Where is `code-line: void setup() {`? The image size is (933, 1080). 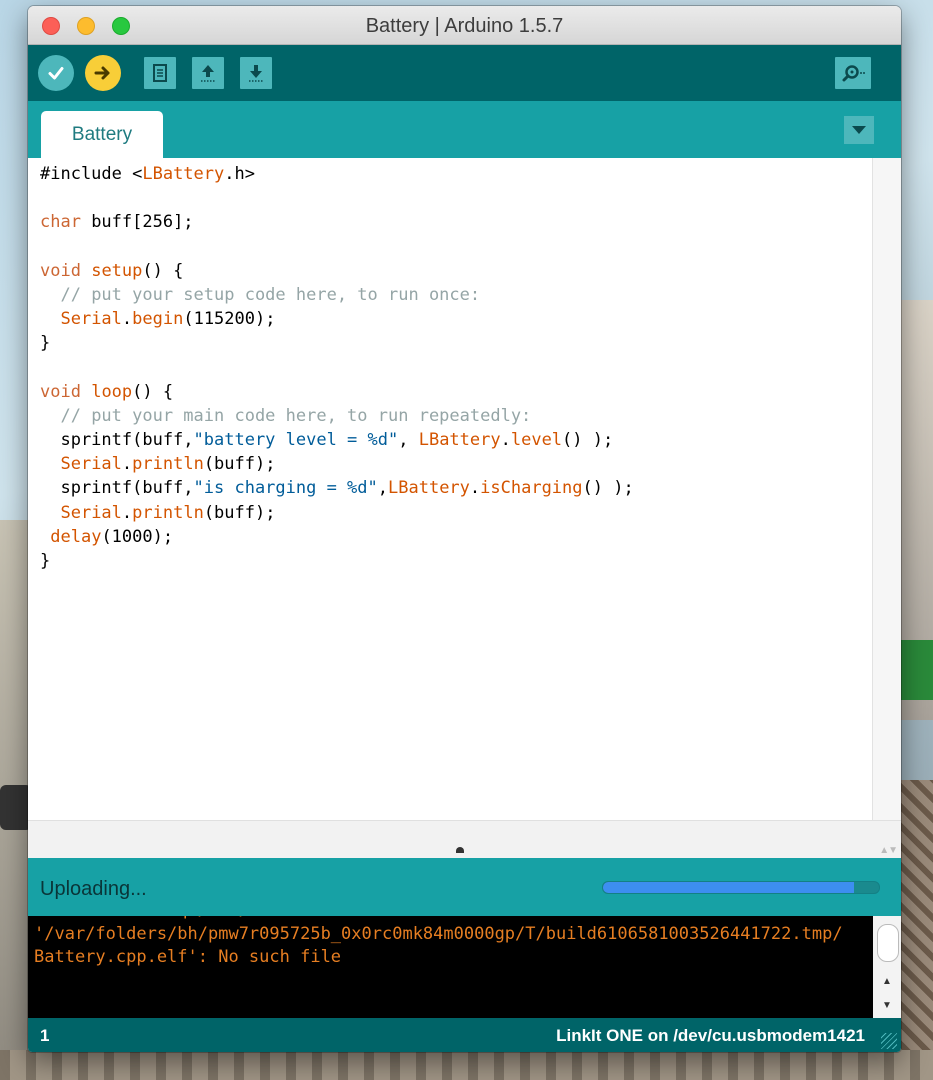 code-line: void setup() { is located at coordinates (456, 271).